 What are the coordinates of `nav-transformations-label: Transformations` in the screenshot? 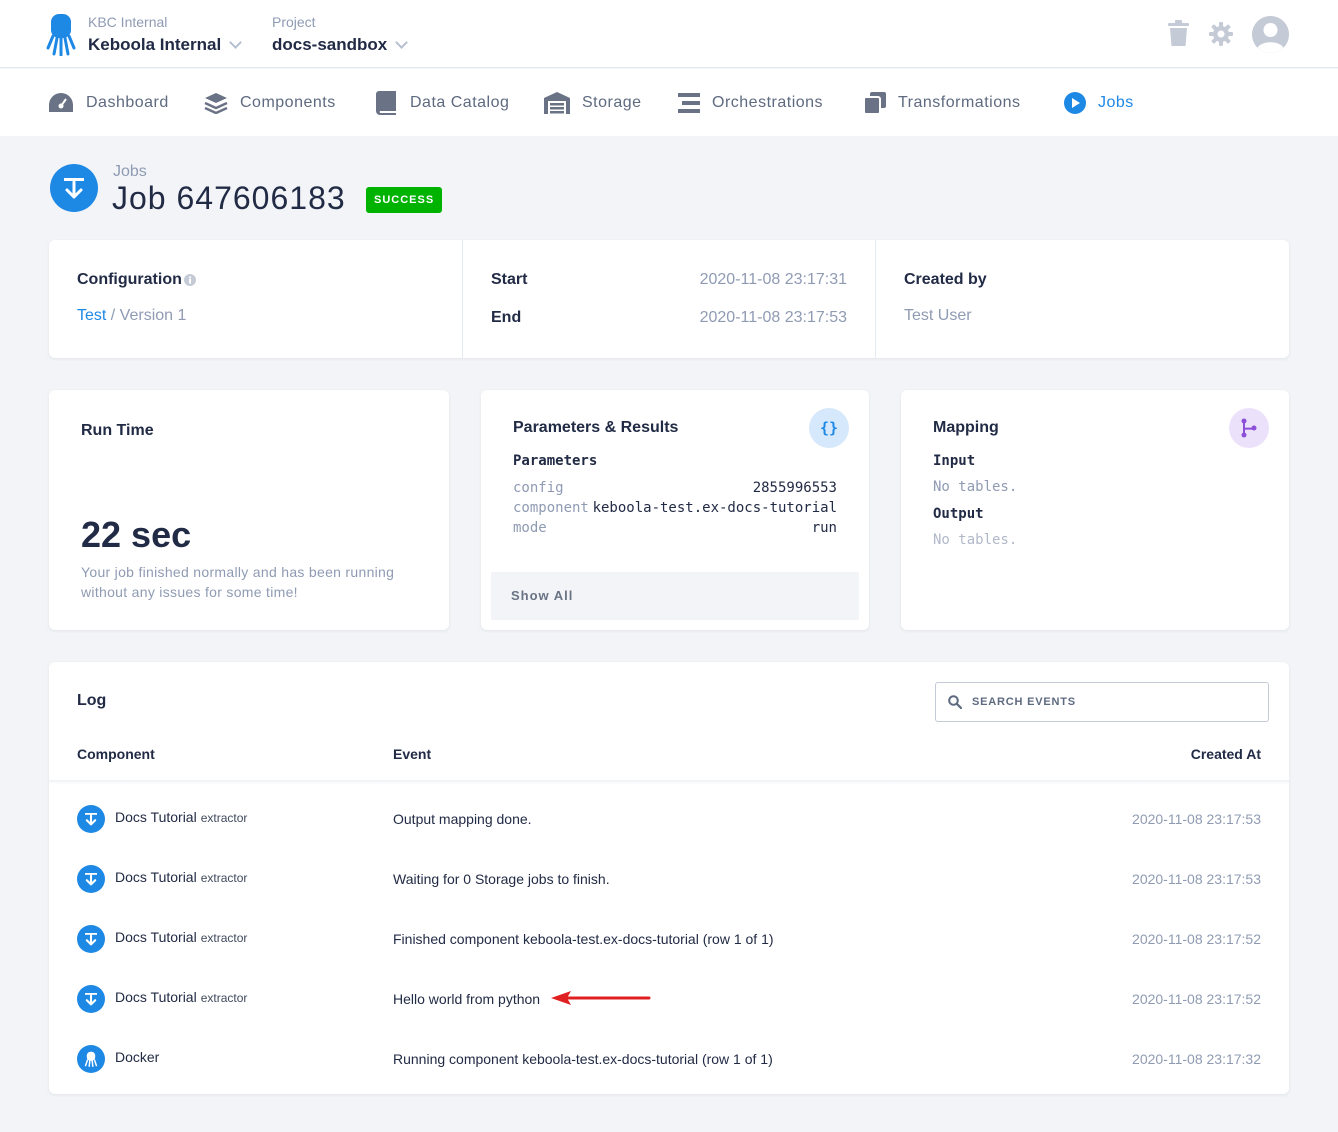 It's located at (959, 102).